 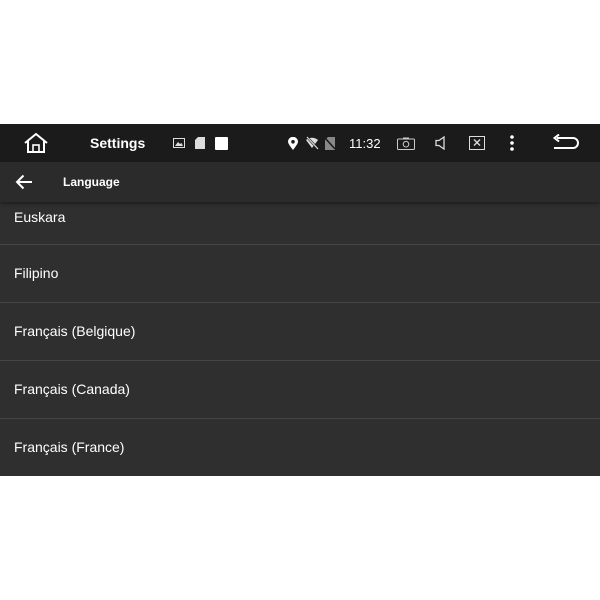 What do you see at coordinates (300, 447) in the screenshot?
I see `language-item-francais-france: Français (France)` at bounding box center [300, 447].